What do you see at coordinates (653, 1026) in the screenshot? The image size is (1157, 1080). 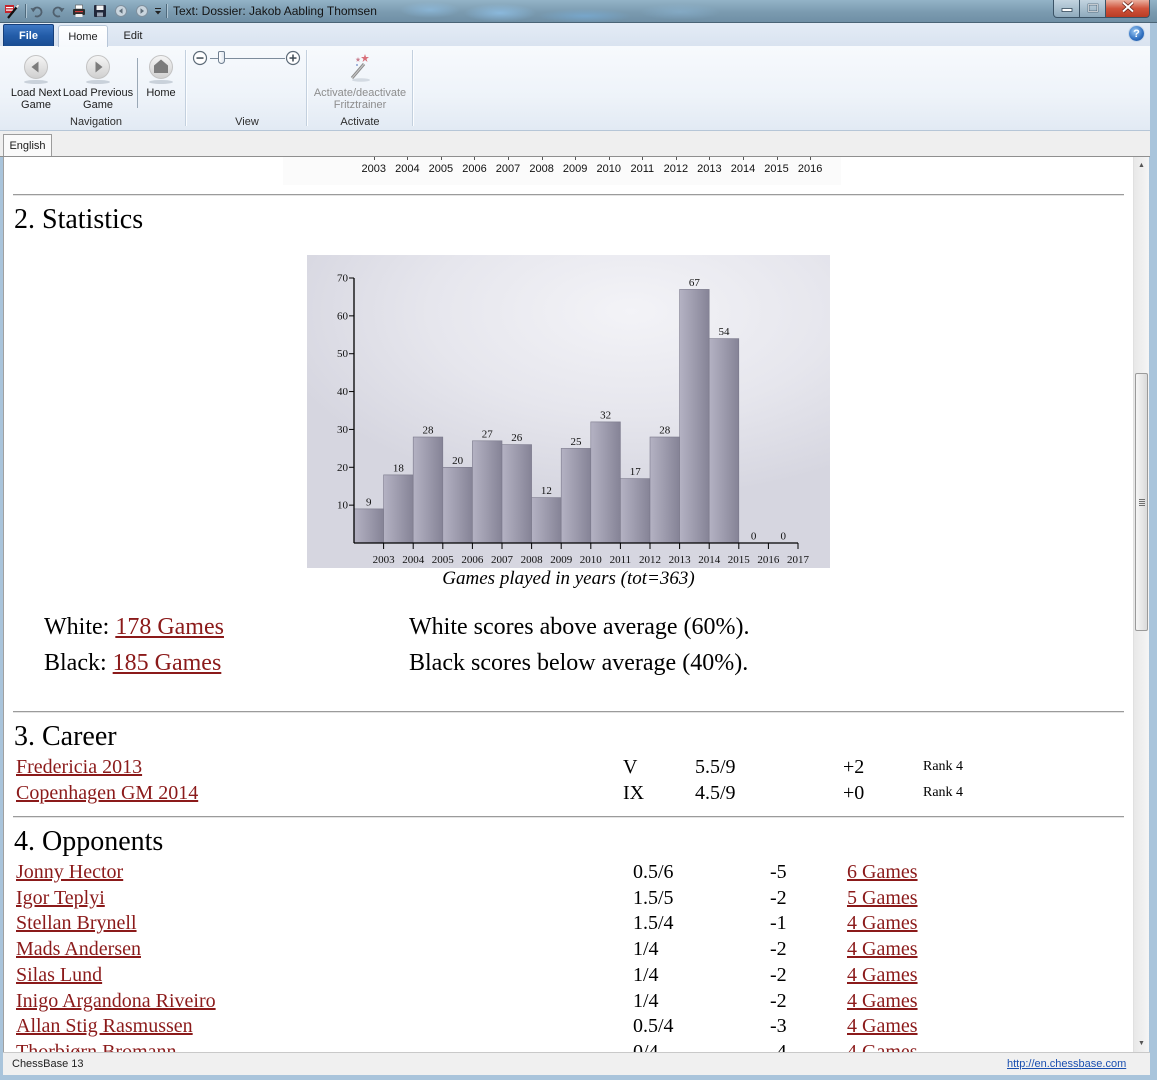 I see `opponent-score: 0.5/4` at bounding box center [653, 1026].